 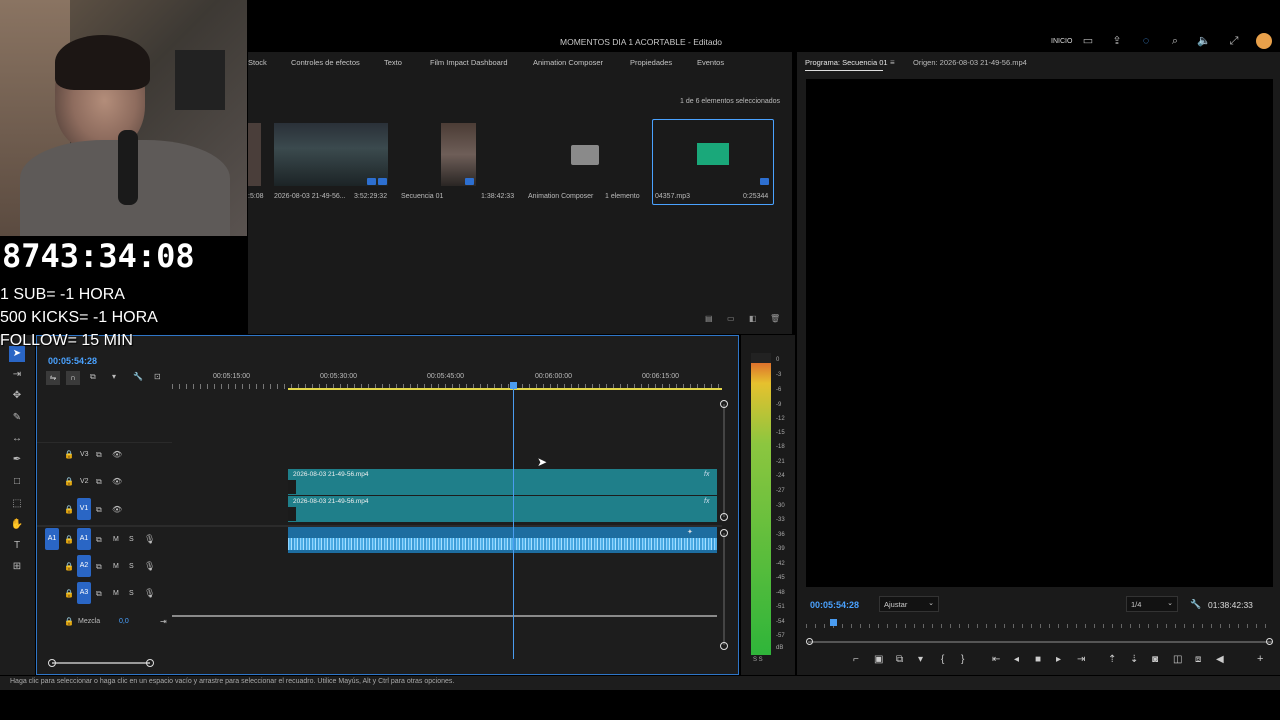 What do you see at coordinates (1204, 41) in the screenshot?
I see `volume-icon: 🔈` at bounding box center [1204, 41].